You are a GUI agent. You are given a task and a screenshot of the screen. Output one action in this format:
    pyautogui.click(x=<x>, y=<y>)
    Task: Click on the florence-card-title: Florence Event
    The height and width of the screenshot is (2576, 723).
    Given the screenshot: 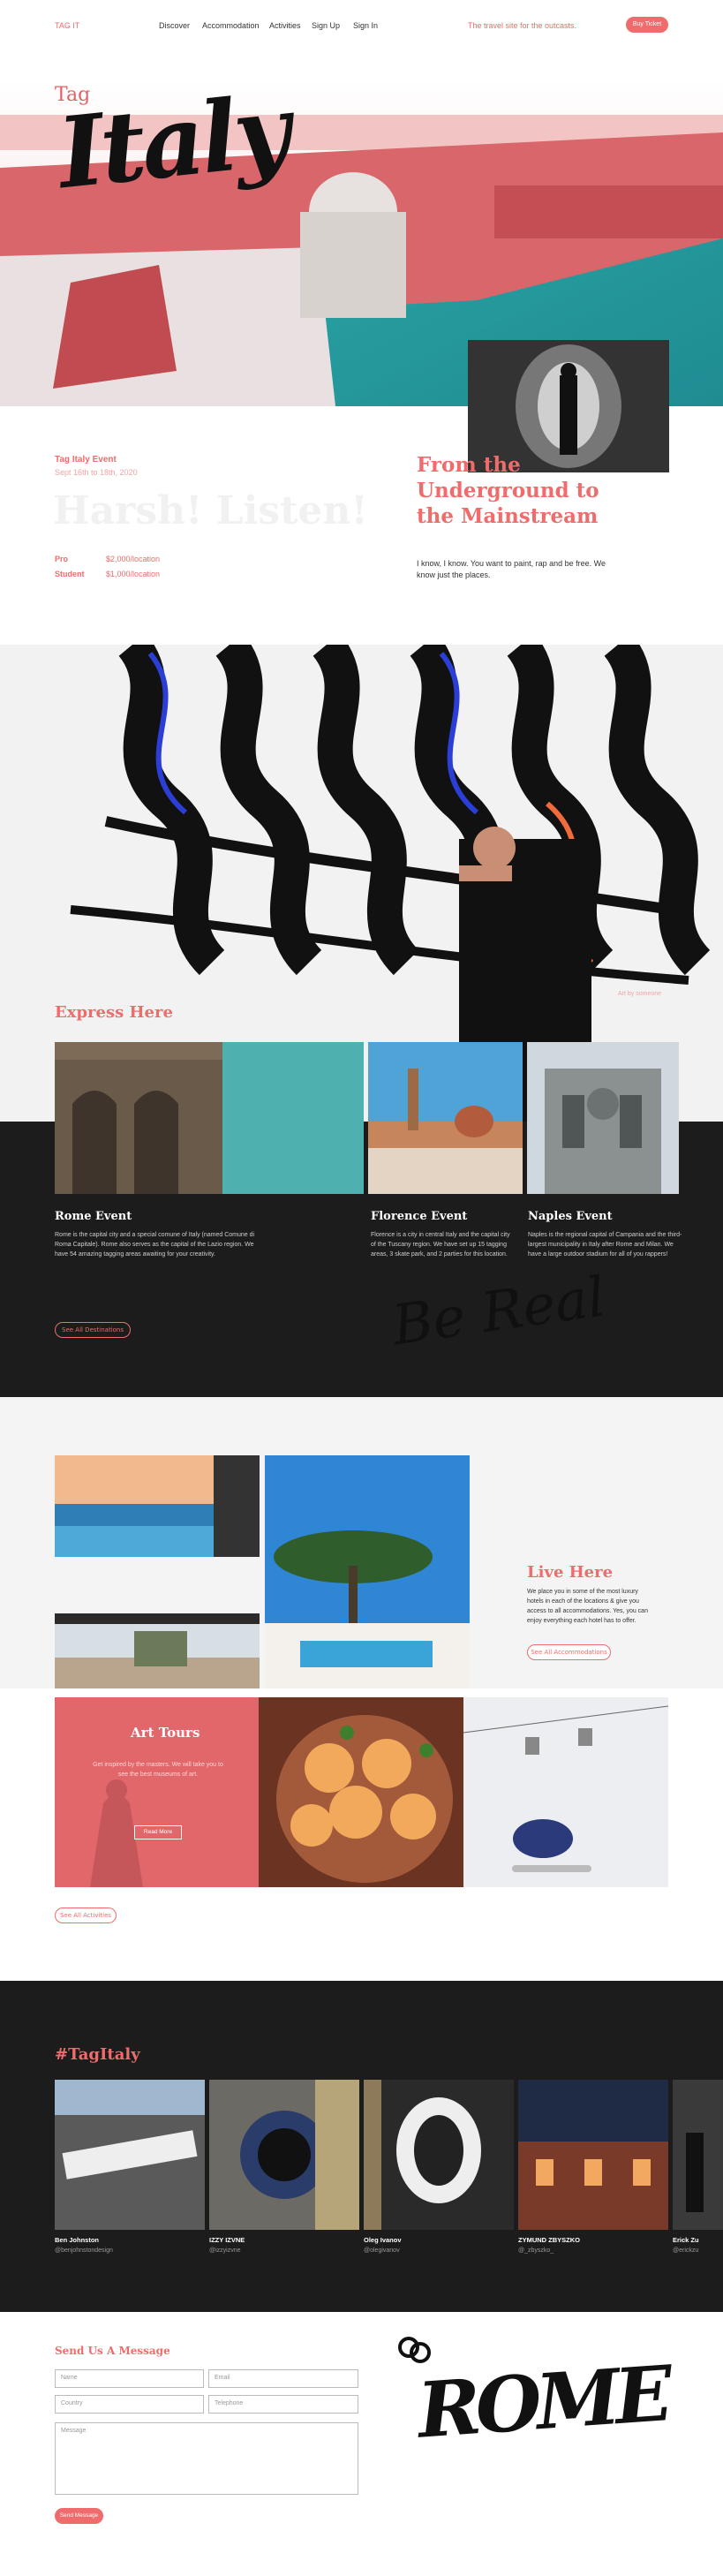 What is the action you would take?
    pyautogui.click(x=419, y=1216)
    